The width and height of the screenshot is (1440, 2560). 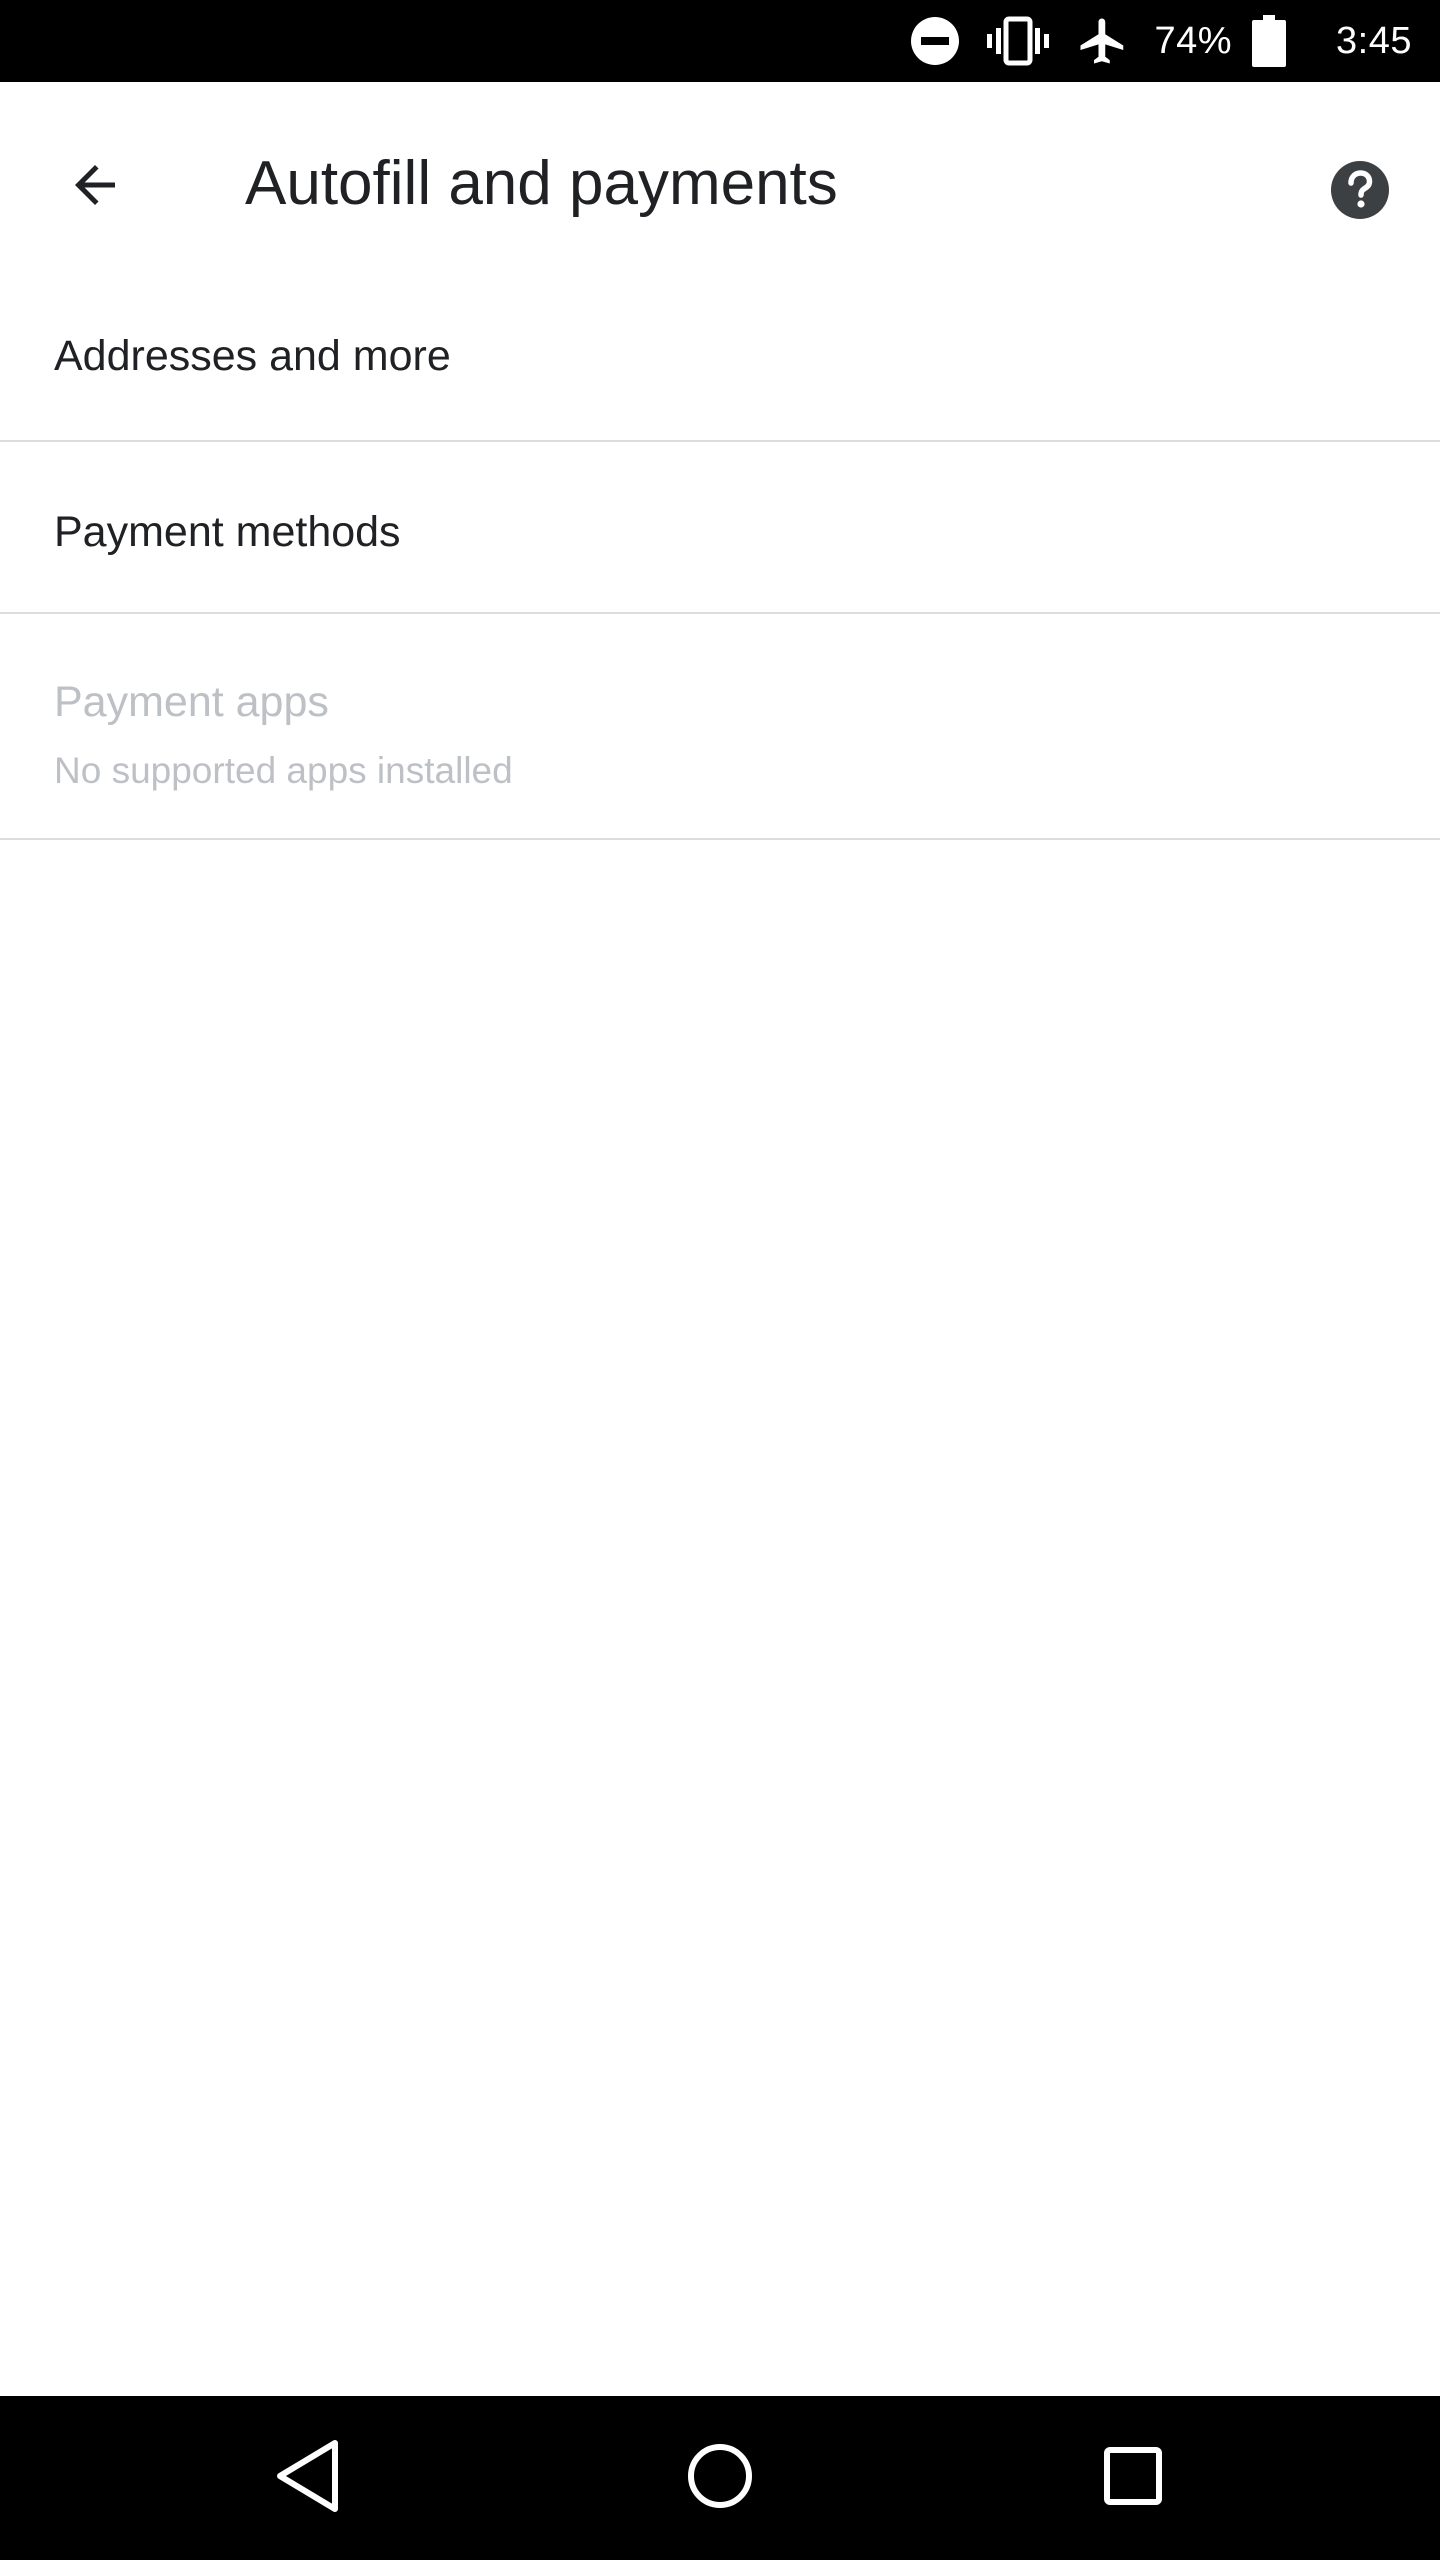 I want to click on nav-back-icon, so click(x=308, y=2478).